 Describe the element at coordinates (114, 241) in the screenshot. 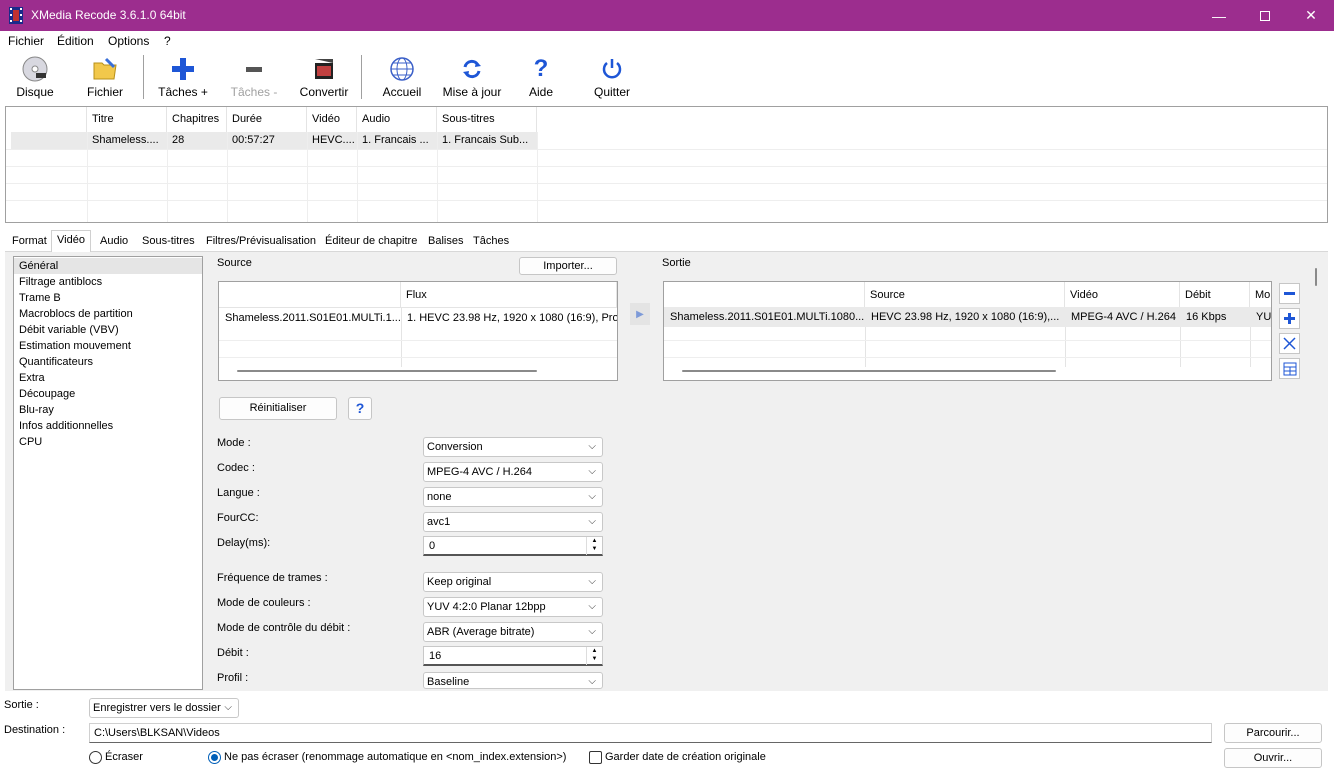

I see `tab-audio: Audio` at that location.